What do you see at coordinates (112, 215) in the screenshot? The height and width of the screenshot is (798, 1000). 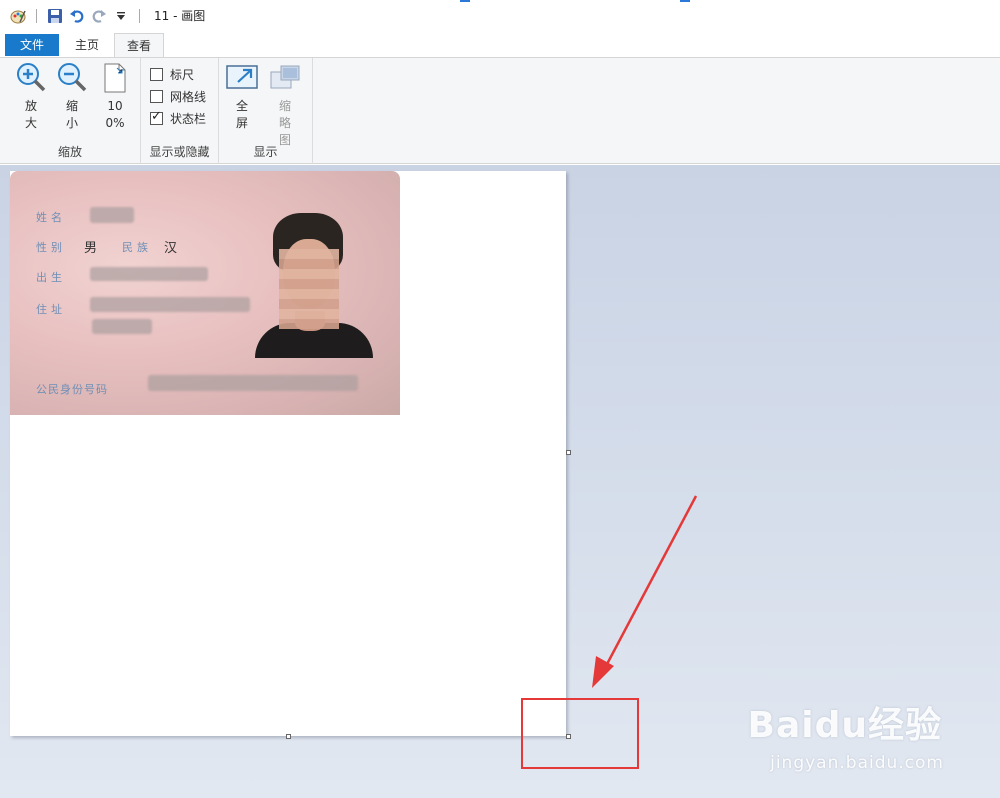 I see `blurred-name` at bounding box center [112, 215].